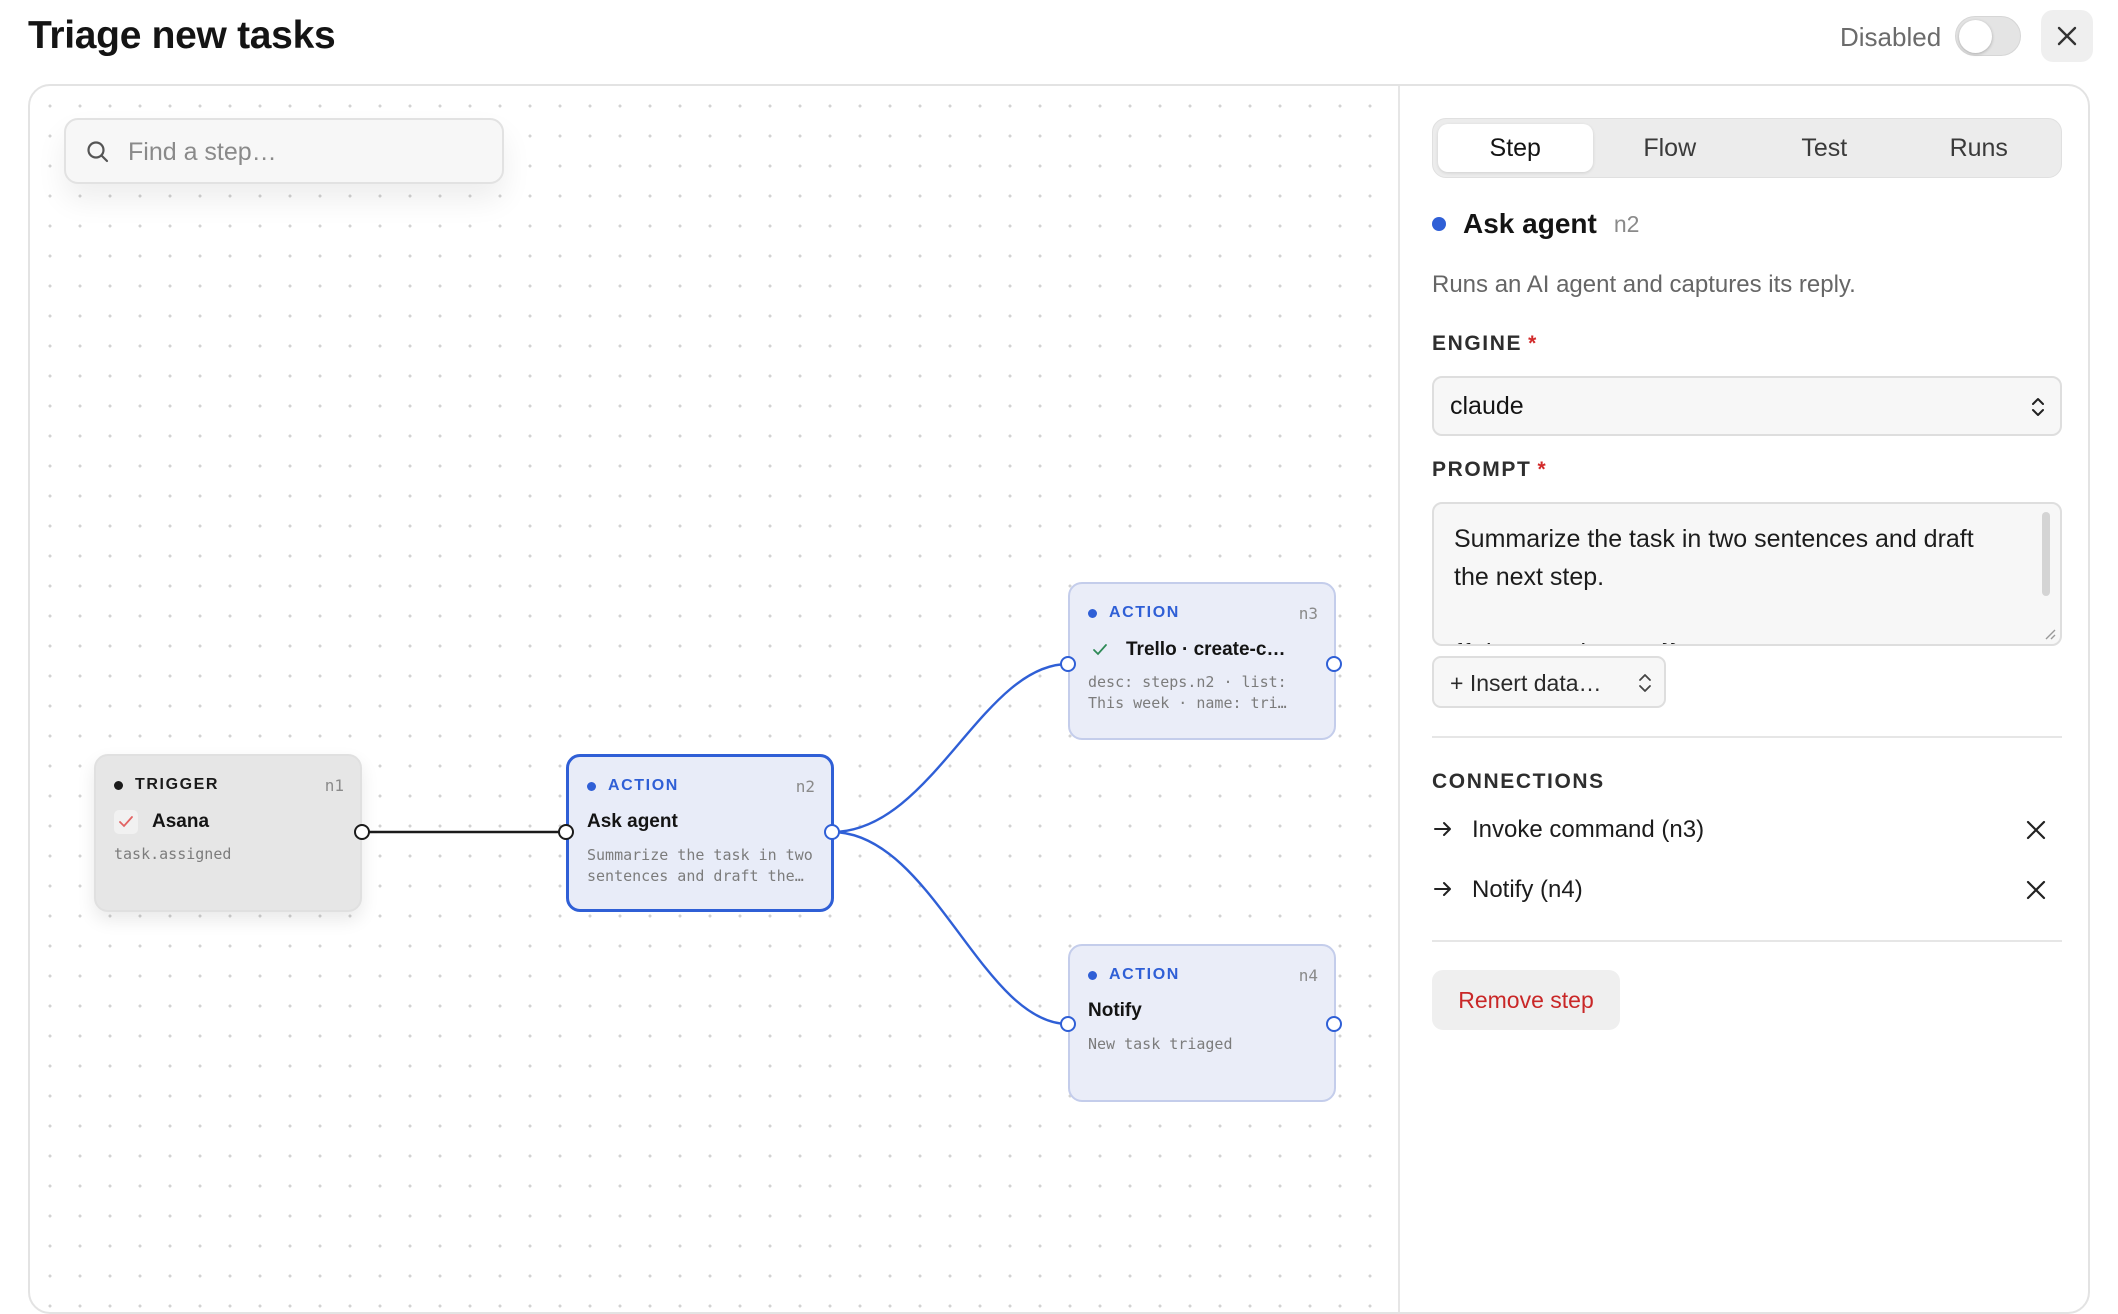  What do you see at coordinates (166, 785) in the screenshot?
I see `node-kind: TRIGGER` at bounding box center [166, 785].